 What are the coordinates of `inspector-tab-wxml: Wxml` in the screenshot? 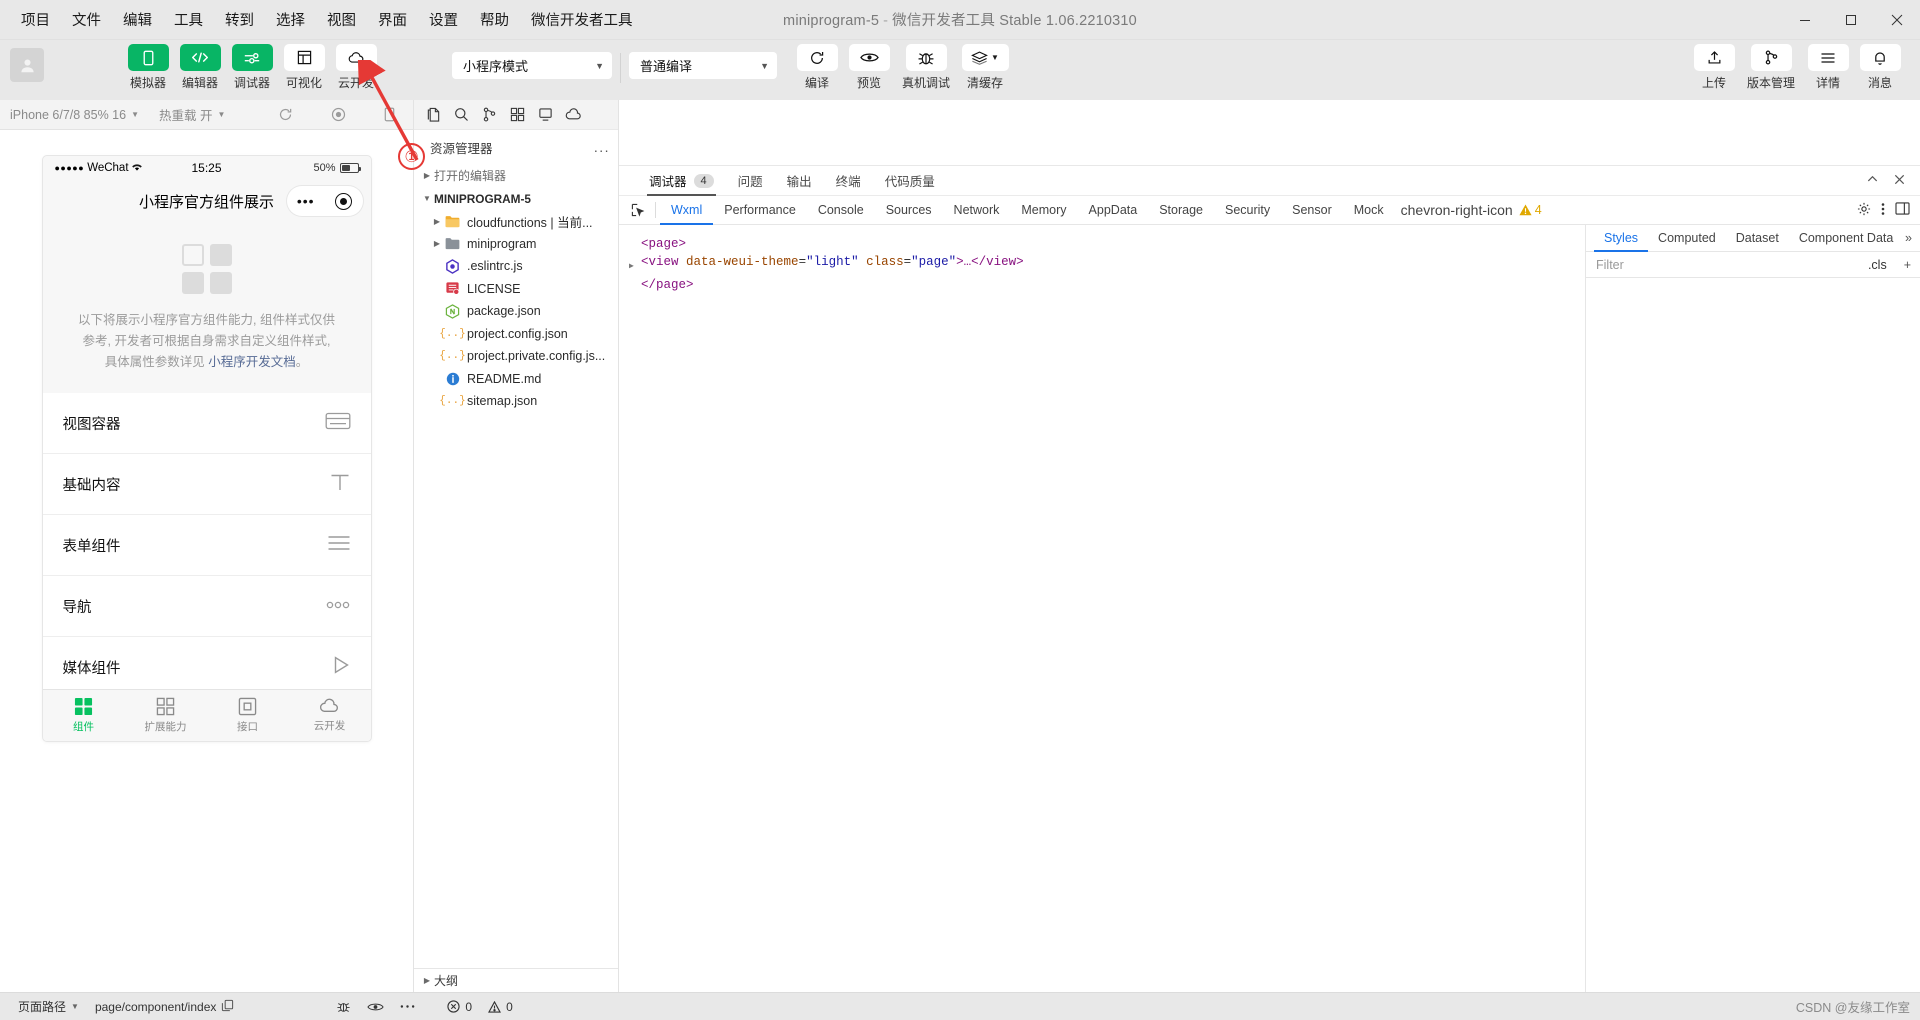 It's located at (686, 210).